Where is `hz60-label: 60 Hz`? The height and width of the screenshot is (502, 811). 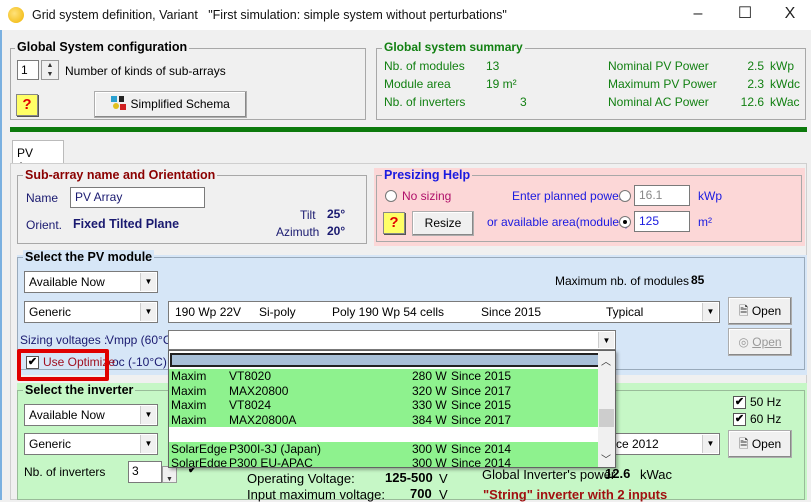 hz60-label: 60 Hz is located at coordinates (766, 419).